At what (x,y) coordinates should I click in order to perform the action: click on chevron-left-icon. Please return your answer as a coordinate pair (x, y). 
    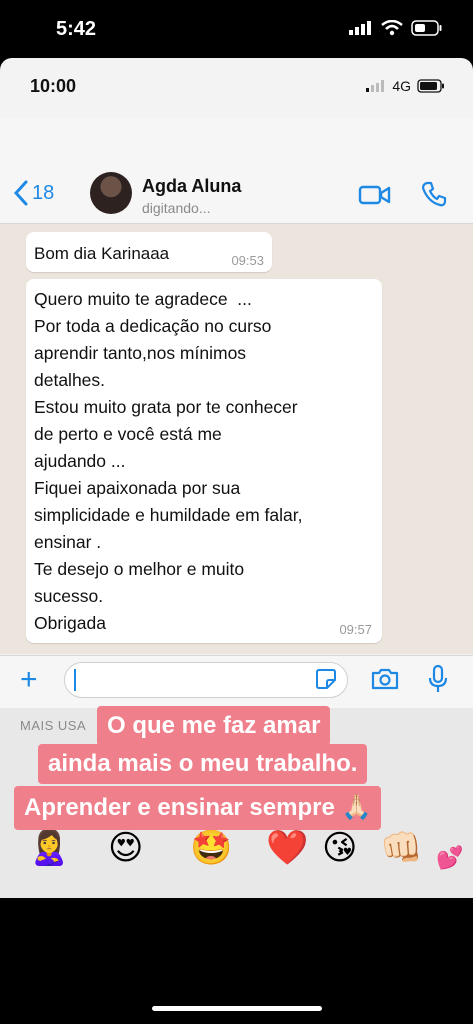
    Looking at the image, I should click on (21, 193).